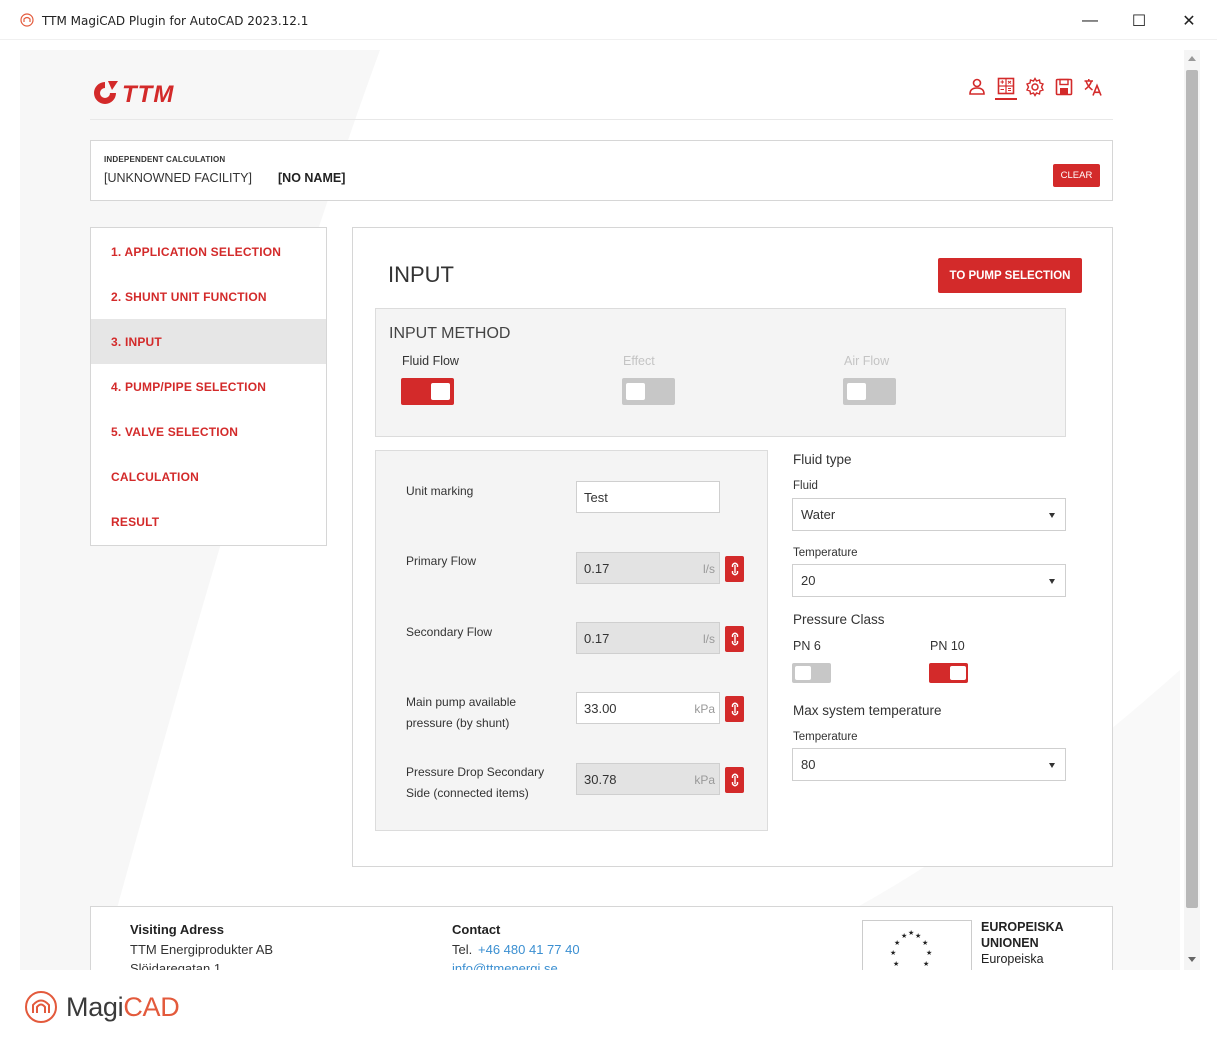 The image size is (1217, 1039). Describe the element at coordinates (811, 673) in the screenshot. I see `pn6-toggle` at that location.